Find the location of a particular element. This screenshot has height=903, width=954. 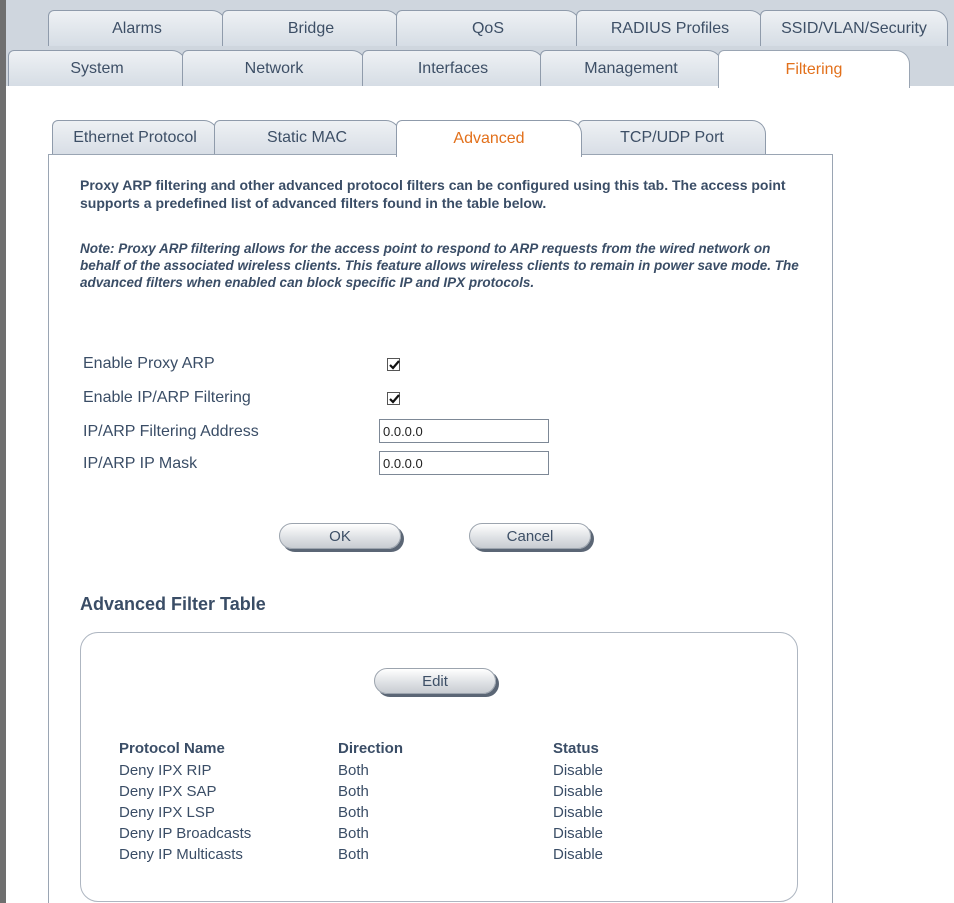

tab-system: System is located at coordinates (97, 68).